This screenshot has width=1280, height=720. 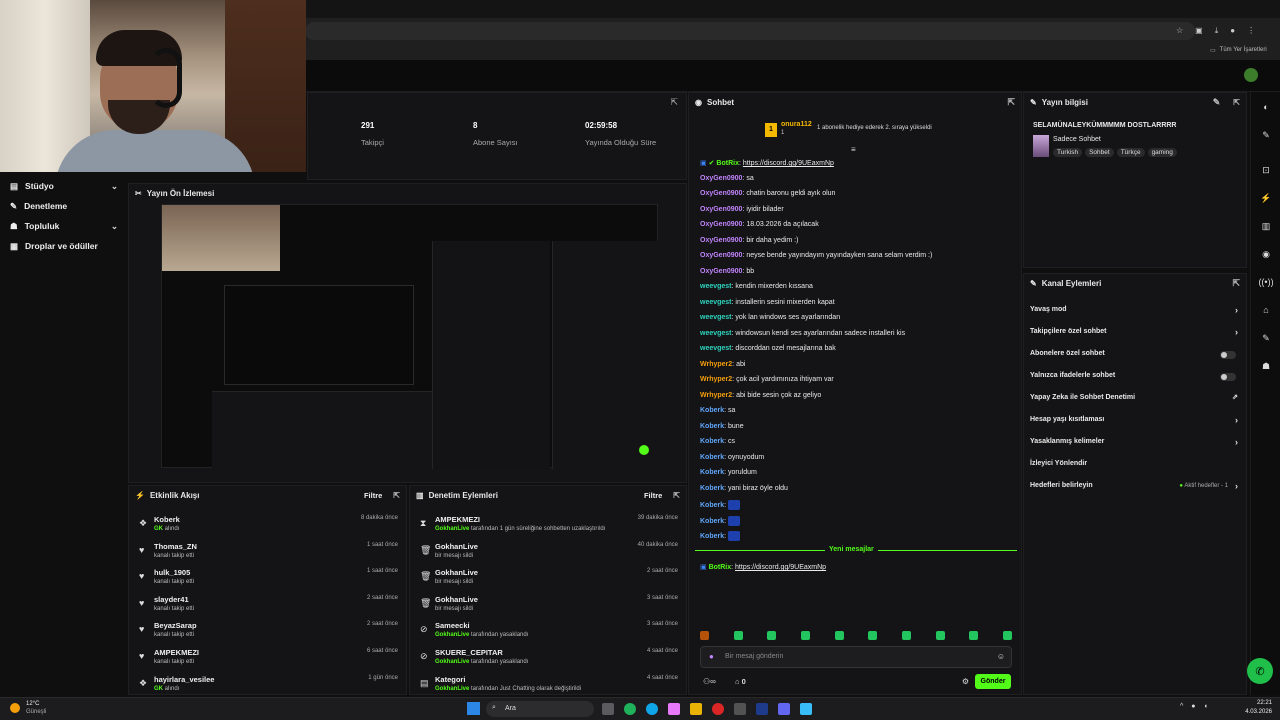 I want to click on discord-icon, so click(x=784, y=709).